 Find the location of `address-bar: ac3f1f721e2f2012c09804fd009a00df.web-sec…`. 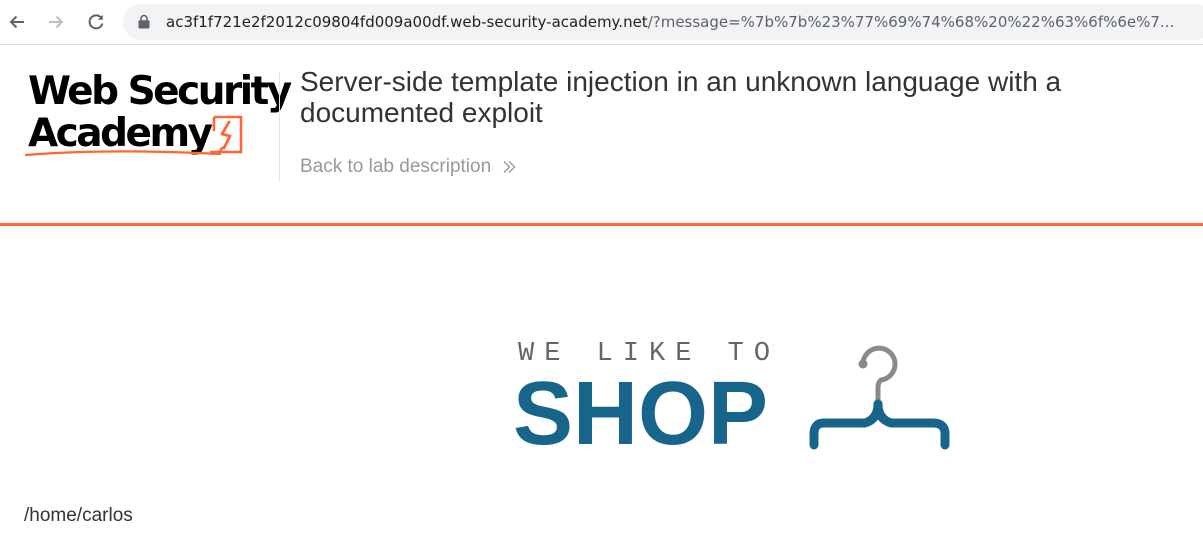

address-bar: ac3f1f721e2f2012c09804fd009a00df.web-sec… is located at coordinates (663, 22).